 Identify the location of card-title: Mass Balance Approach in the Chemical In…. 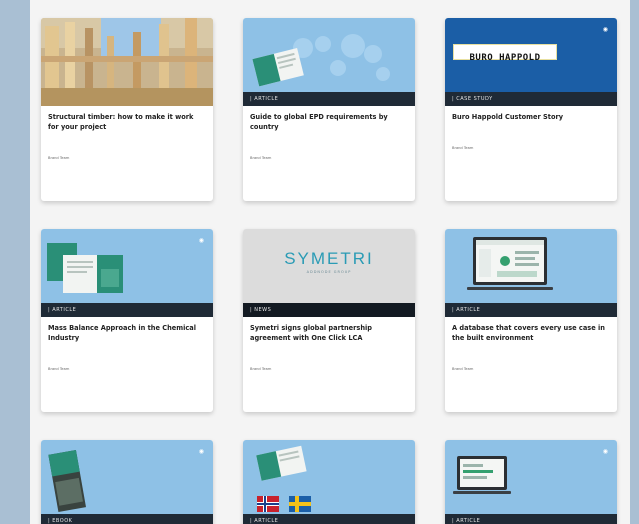
(127, 330).